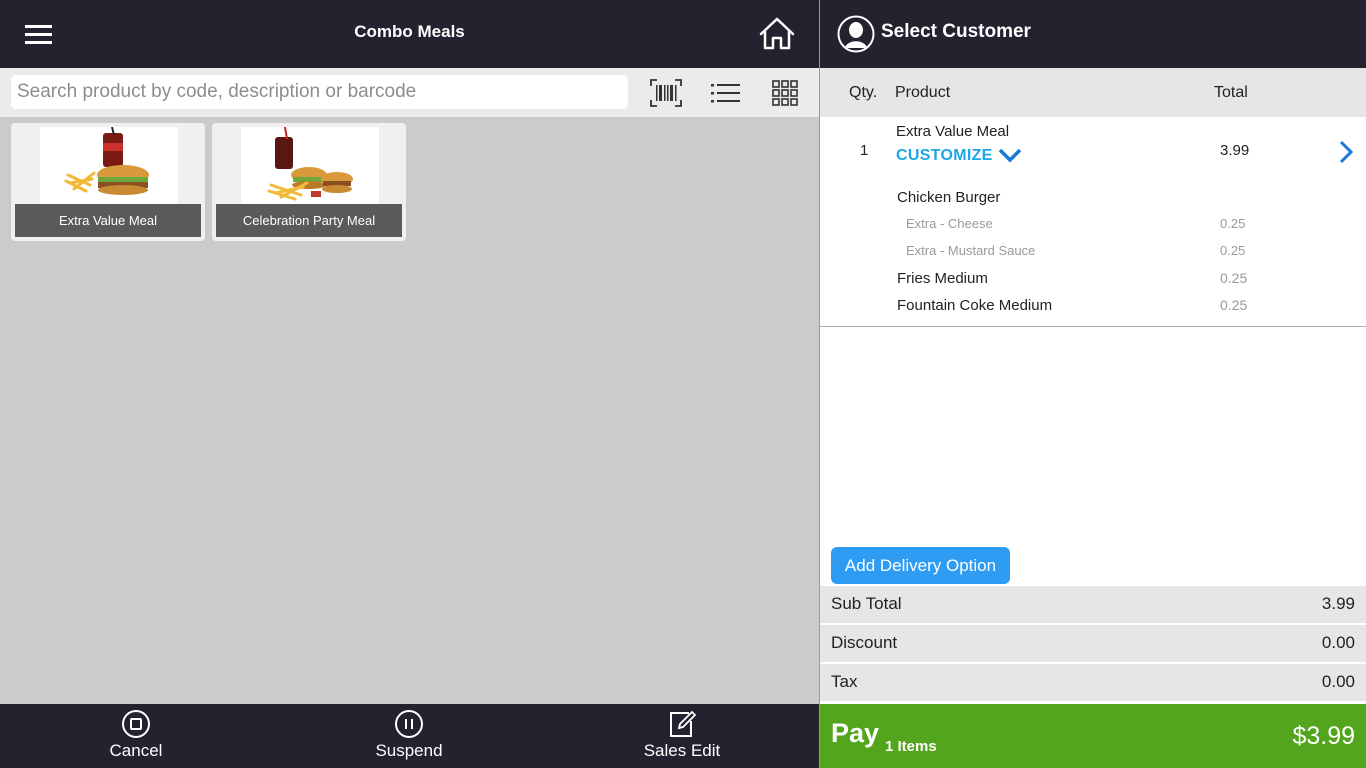  I want to click on top-bar: Combo Meals, so click(409, 34).